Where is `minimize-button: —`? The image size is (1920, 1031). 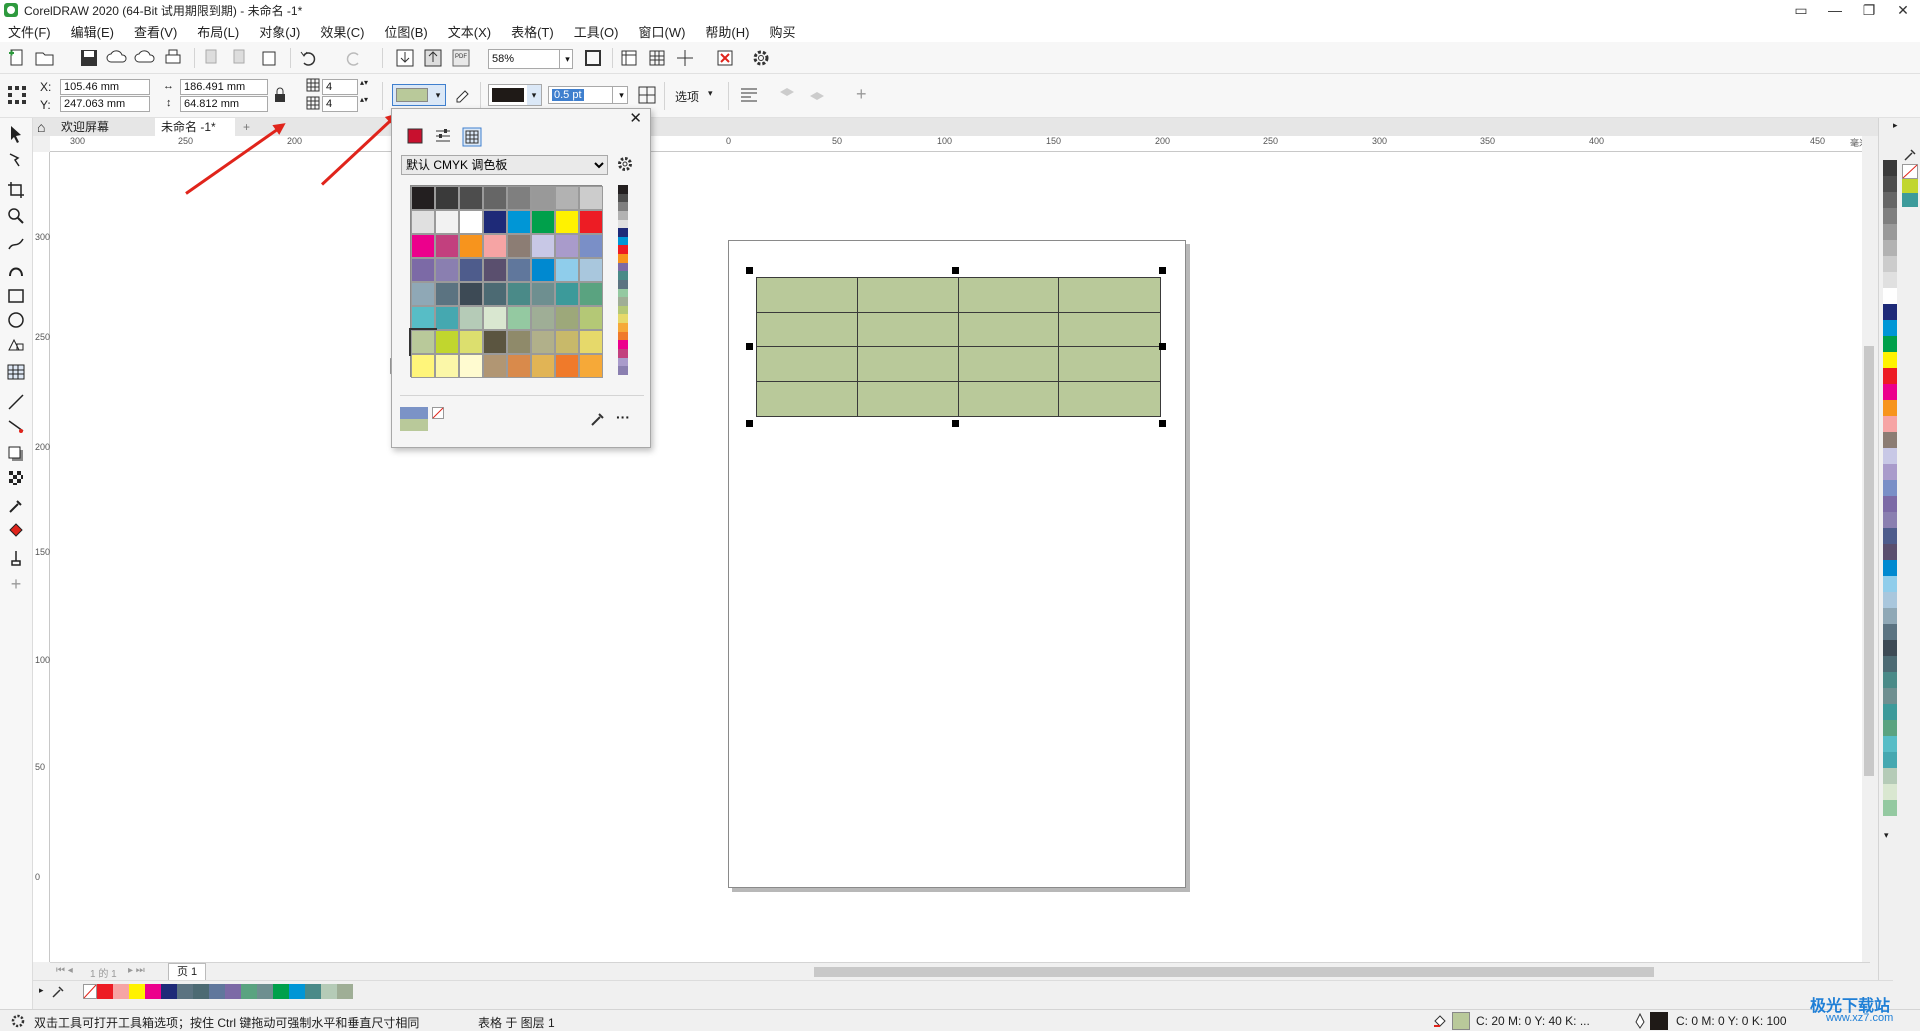
minimize-button: — is located at coordinates (1835, 10).